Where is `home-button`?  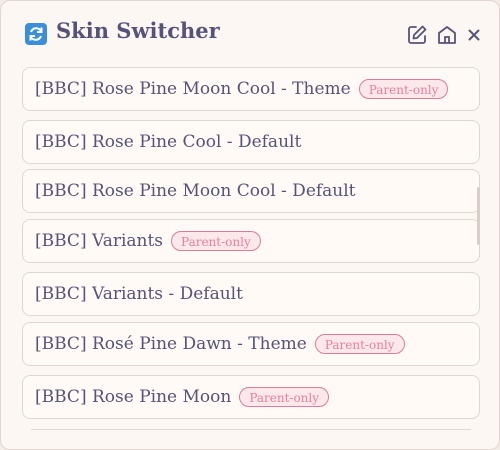
home-button is located at coordinates (447, 35).